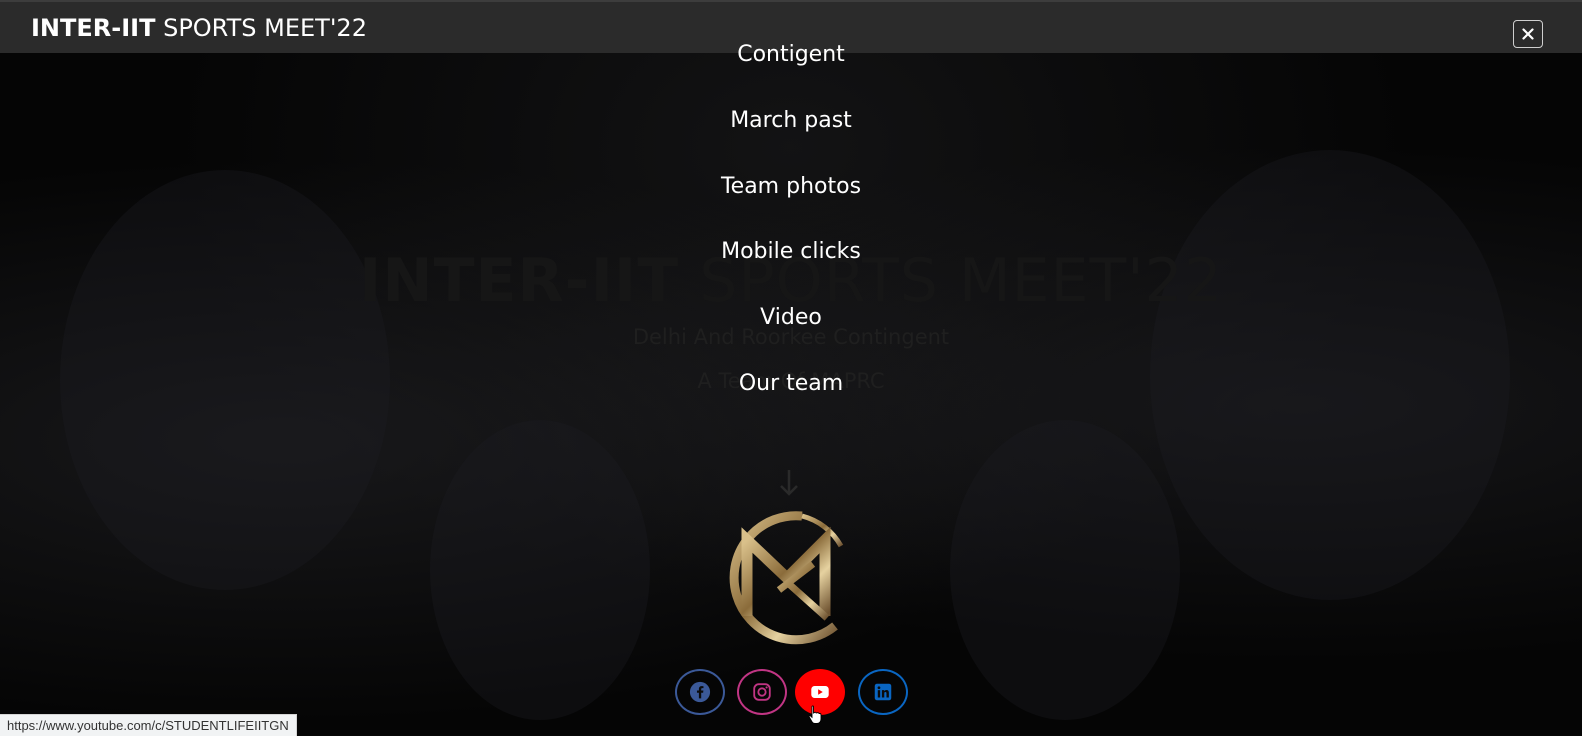 The width and height of the screenshot is (1582, 736). I want to click on instagram-button, so click(762, 692).